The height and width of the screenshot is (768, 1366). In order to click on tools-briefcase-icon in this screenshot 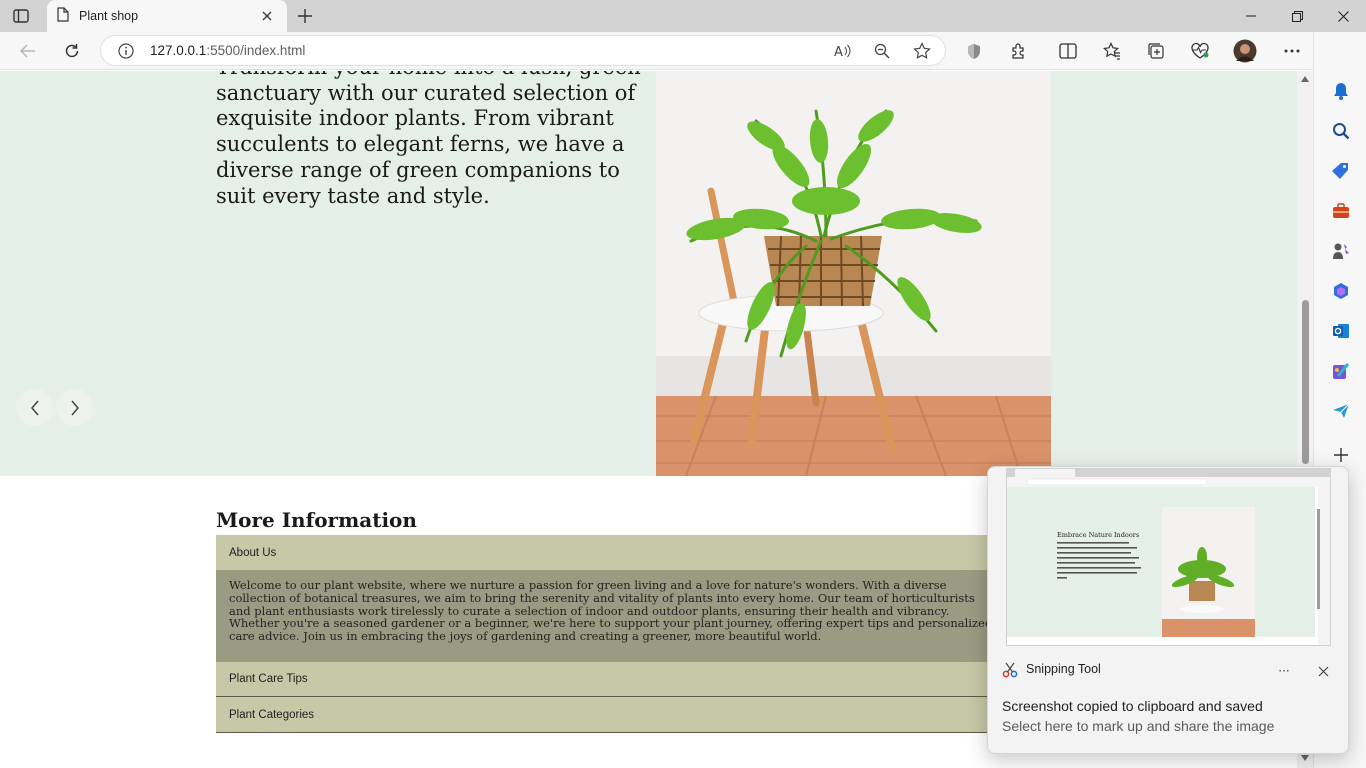, I will do `click(1341, 211)`.